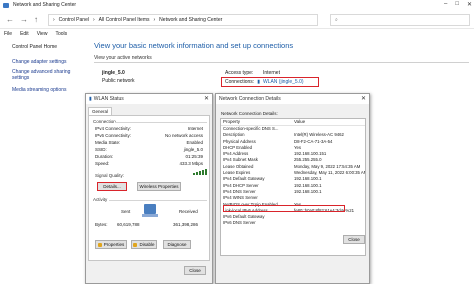 This screenshot has width=474, height=284. I want to click on disable-button: Disable, so click(144, 244).